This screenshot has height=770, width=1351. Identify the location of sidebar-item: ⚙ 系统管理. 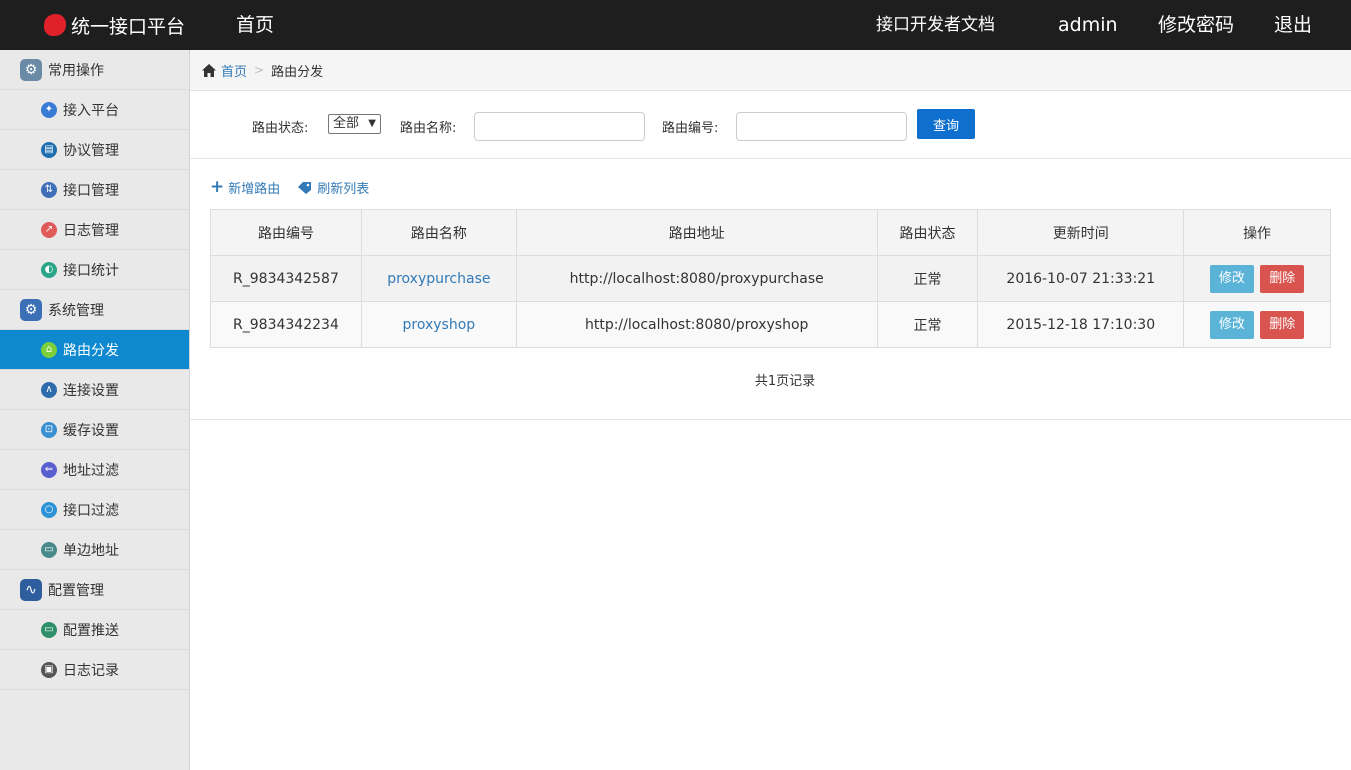
(94, 310).